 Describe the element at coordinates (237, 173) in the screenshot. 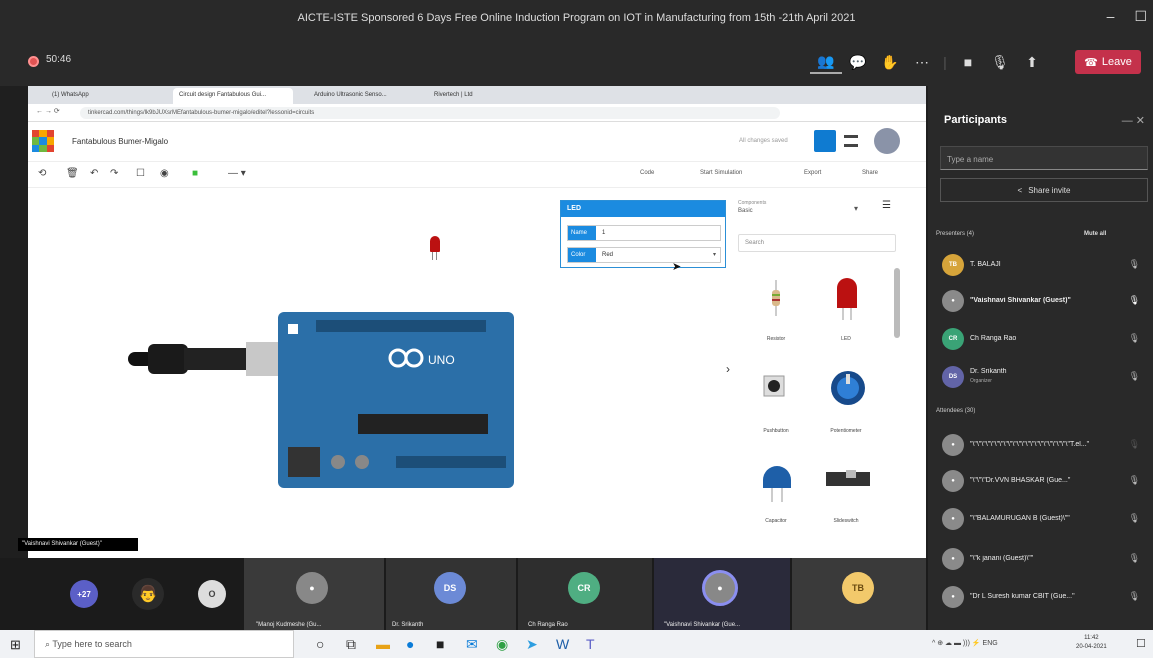

I see `wire-type-icon: — ▾` at that location.